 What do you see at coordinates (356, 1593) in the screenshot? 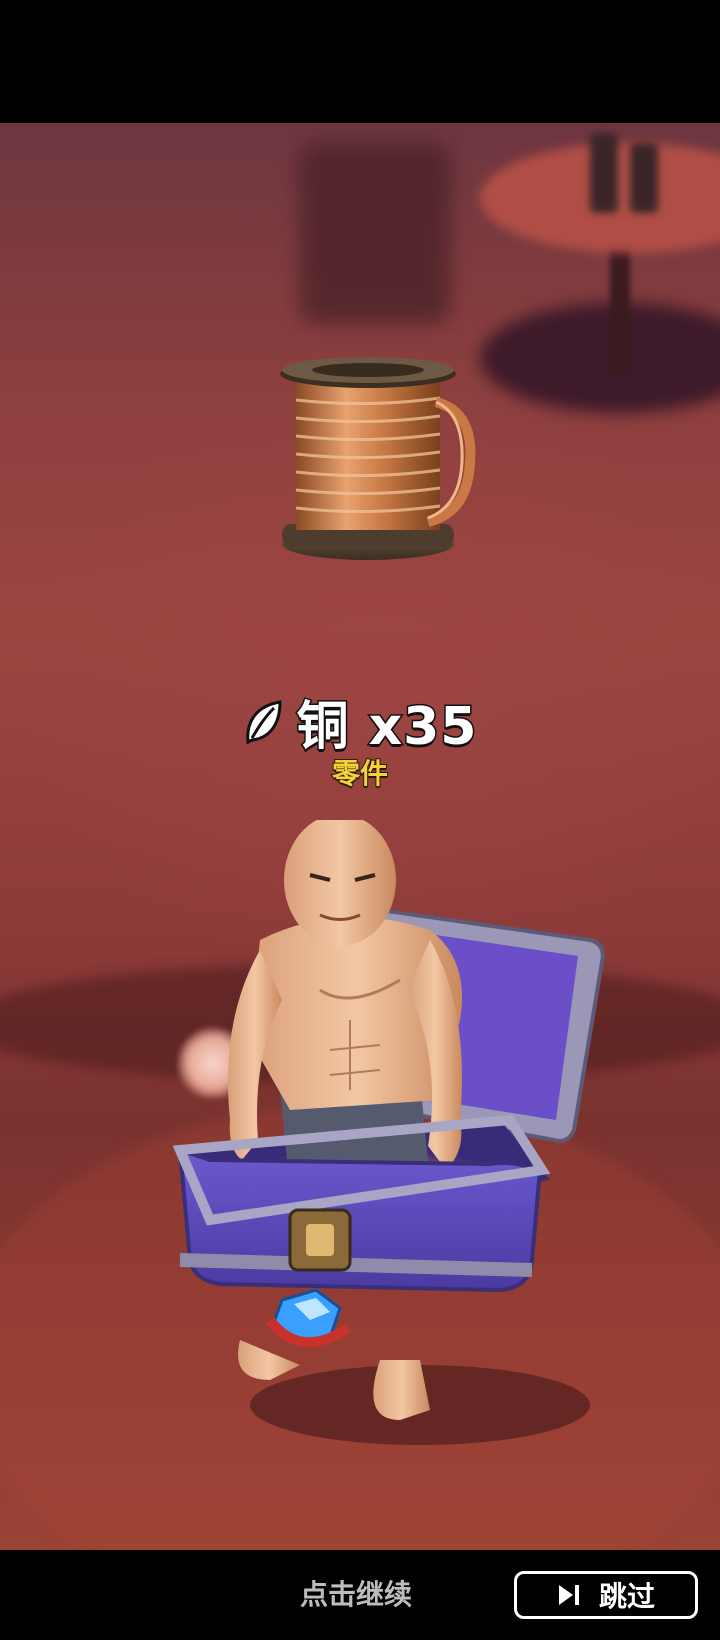
I see `tap-to-continue-label: 点击继续` at bounding box center [356, 1593].